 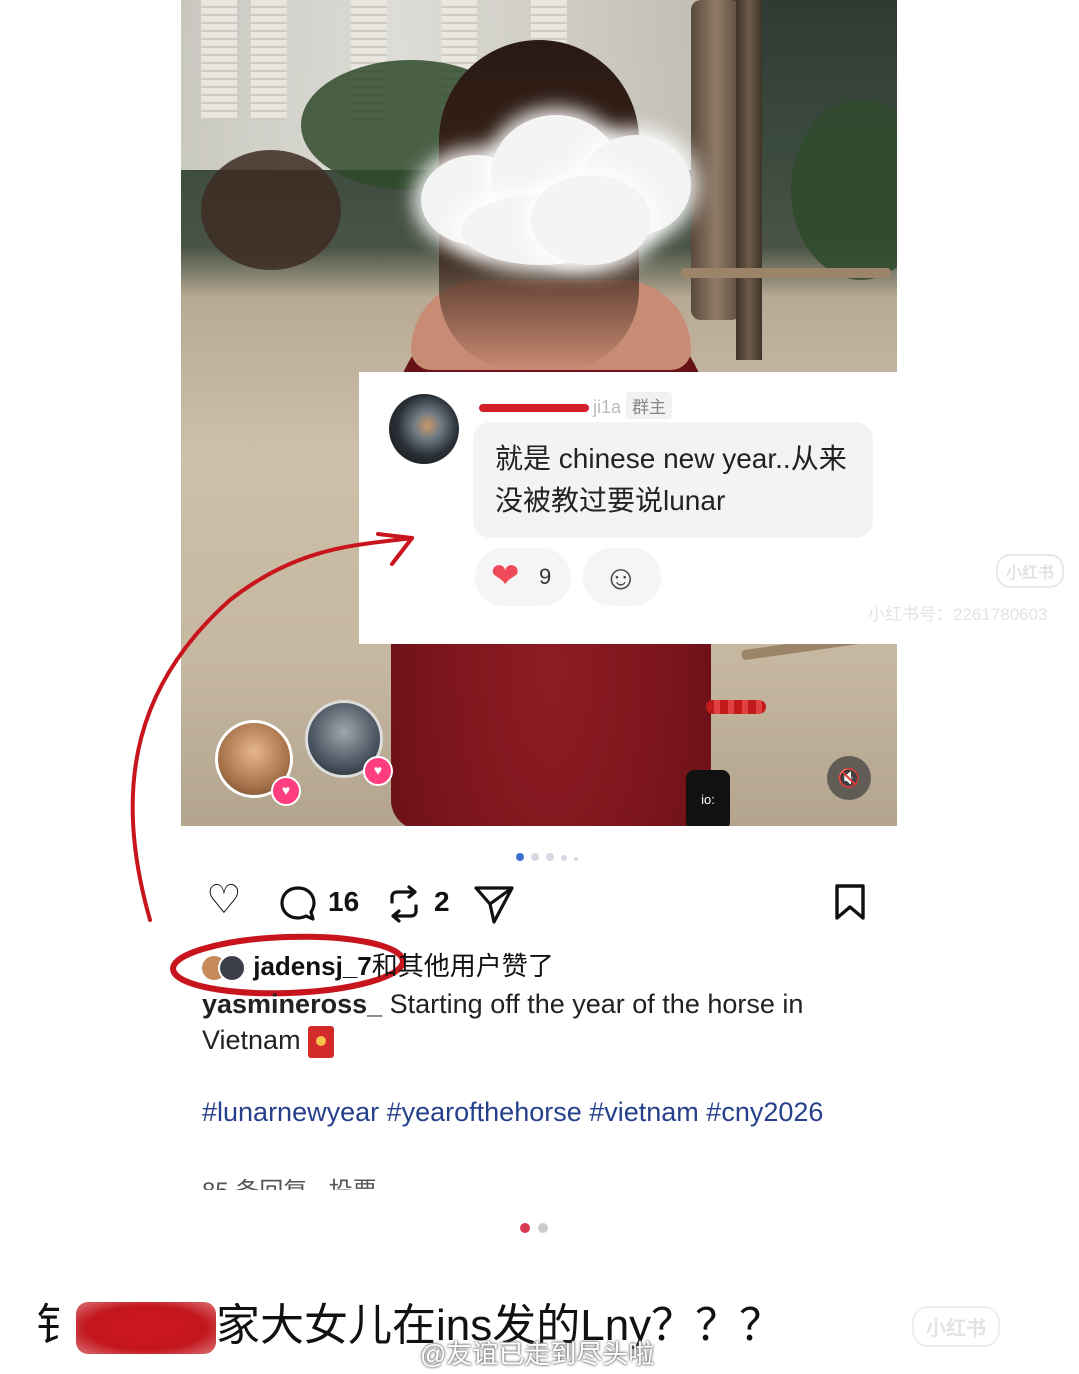 I want to click on comment-bubble-icon, so click(x=298, y=904).